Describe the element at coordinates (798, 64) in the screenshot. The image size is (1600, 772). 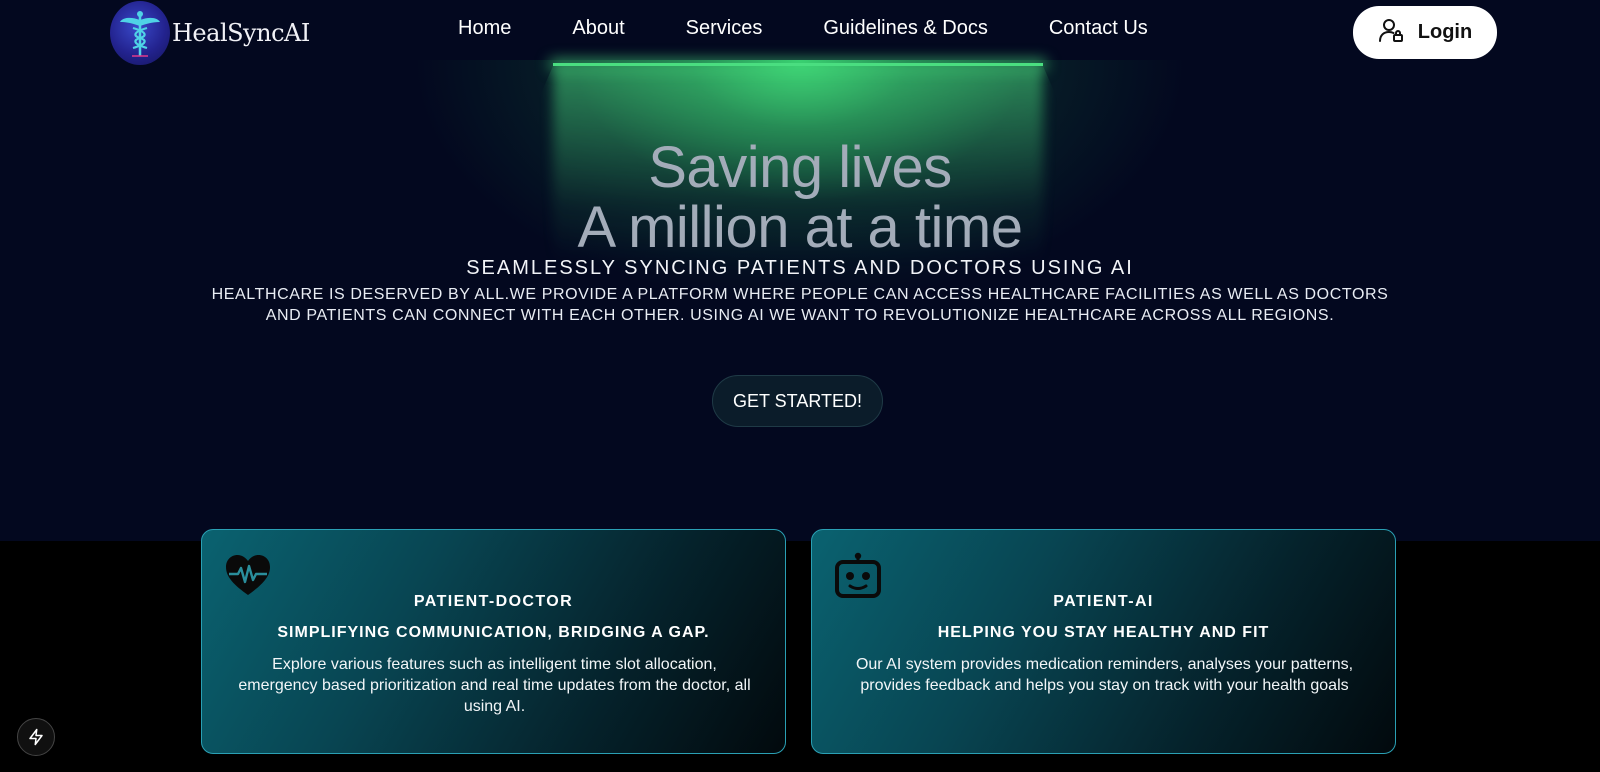
I see `lamp-line` at that location.